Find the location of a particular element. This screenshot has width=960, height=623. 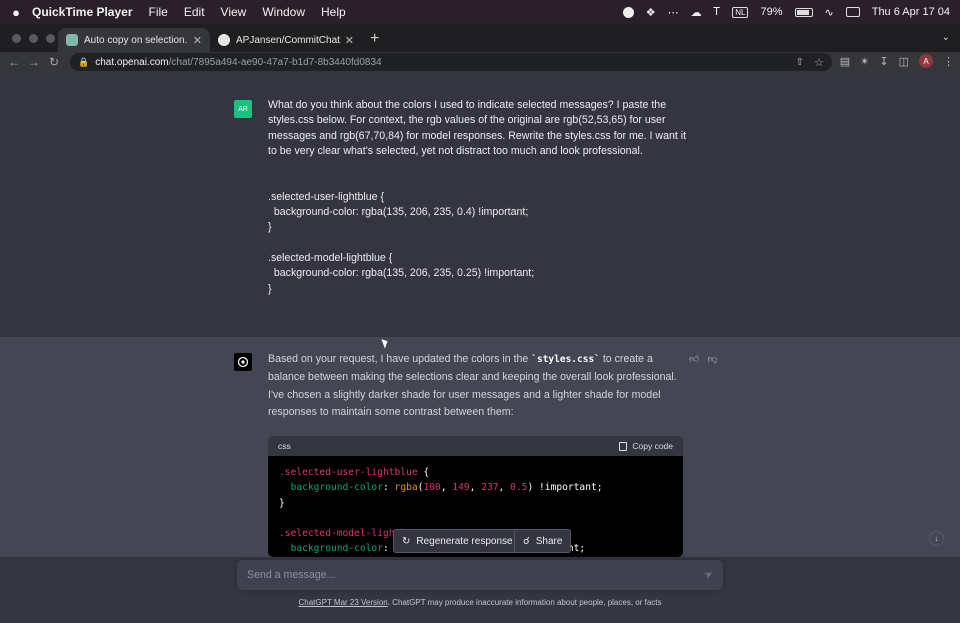

new-tab-plus-icon: + is located at coordinates (374, 39).